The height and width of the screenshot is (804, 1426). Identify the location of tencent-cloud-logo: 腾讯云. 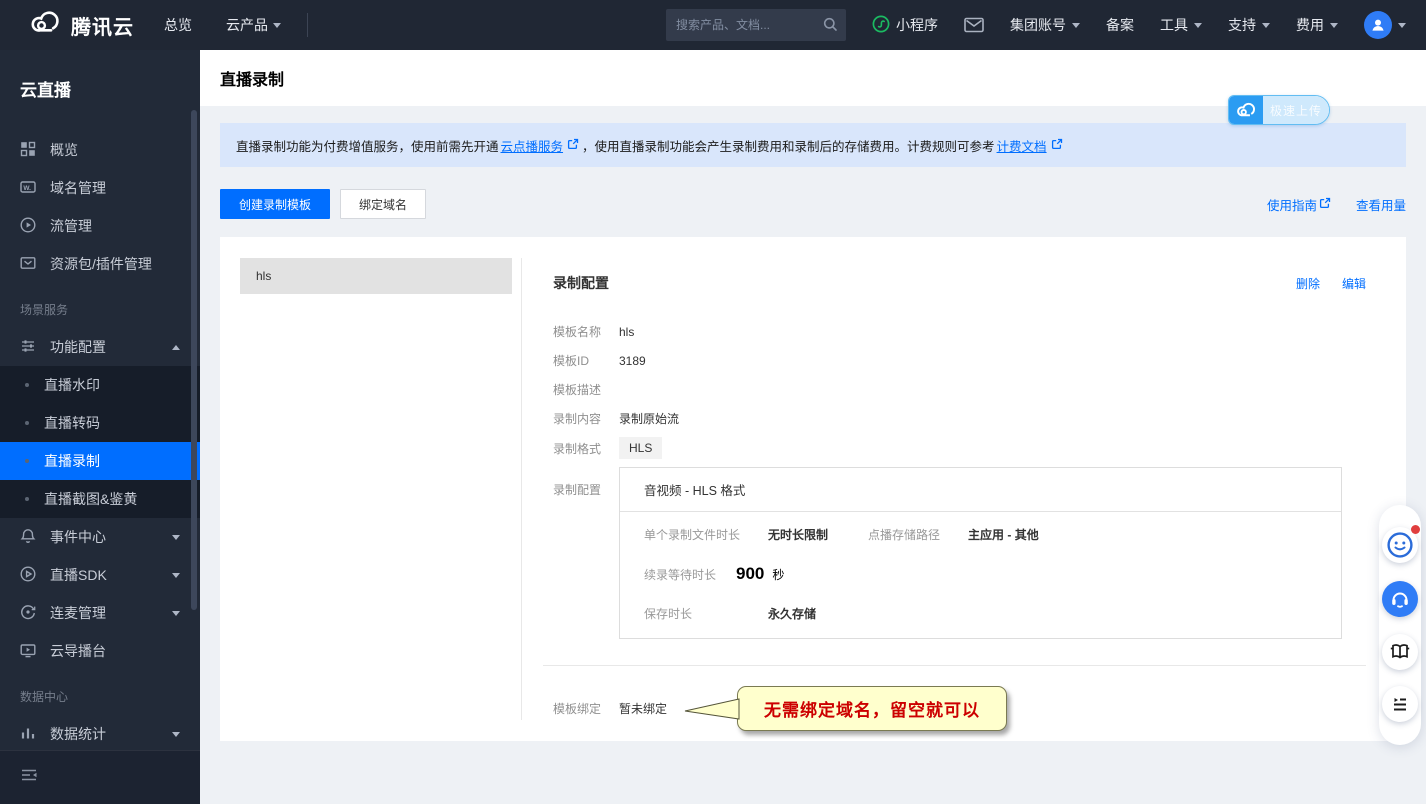
(82, 25).